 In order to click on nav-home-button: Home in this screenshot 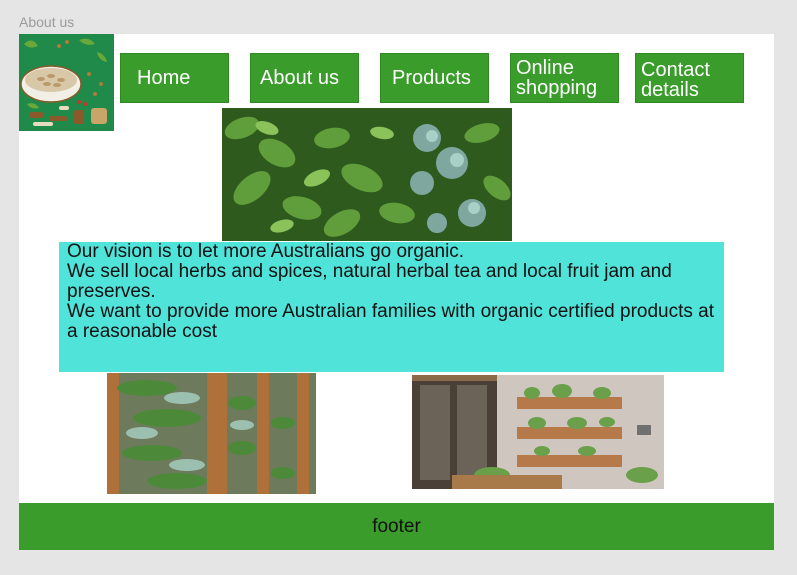, I will do `click(174, 78)`.